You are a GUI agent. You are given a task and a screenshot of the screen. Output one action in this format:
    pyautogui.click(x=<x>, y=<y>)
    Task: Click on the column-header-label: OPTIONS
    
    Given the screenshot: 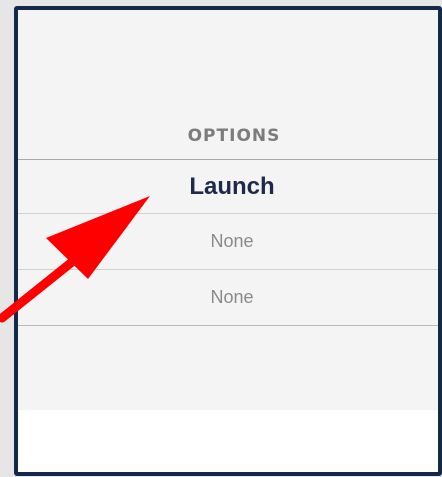 What is the action you would take?
    pyautogui.click(x=234, y=136)
    